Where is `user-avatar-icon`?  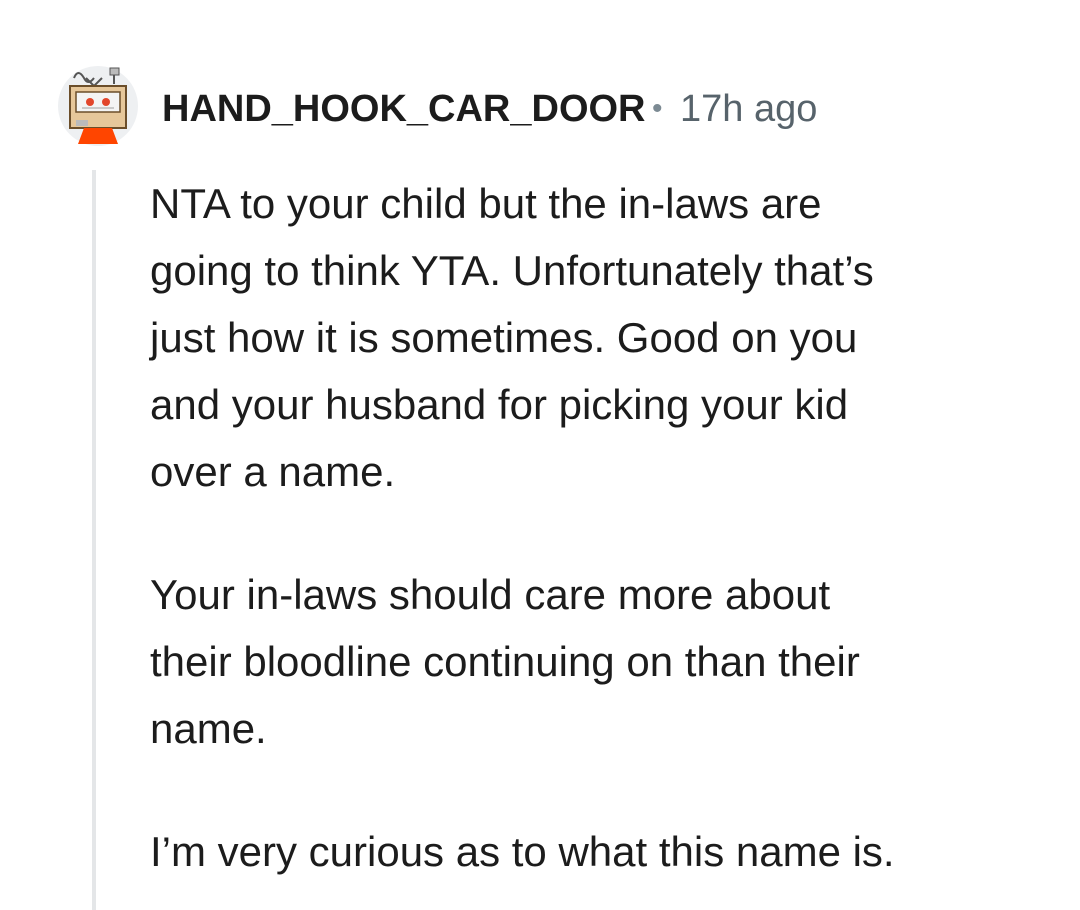
user-avatar-icon is located at coordinates (98, 106).